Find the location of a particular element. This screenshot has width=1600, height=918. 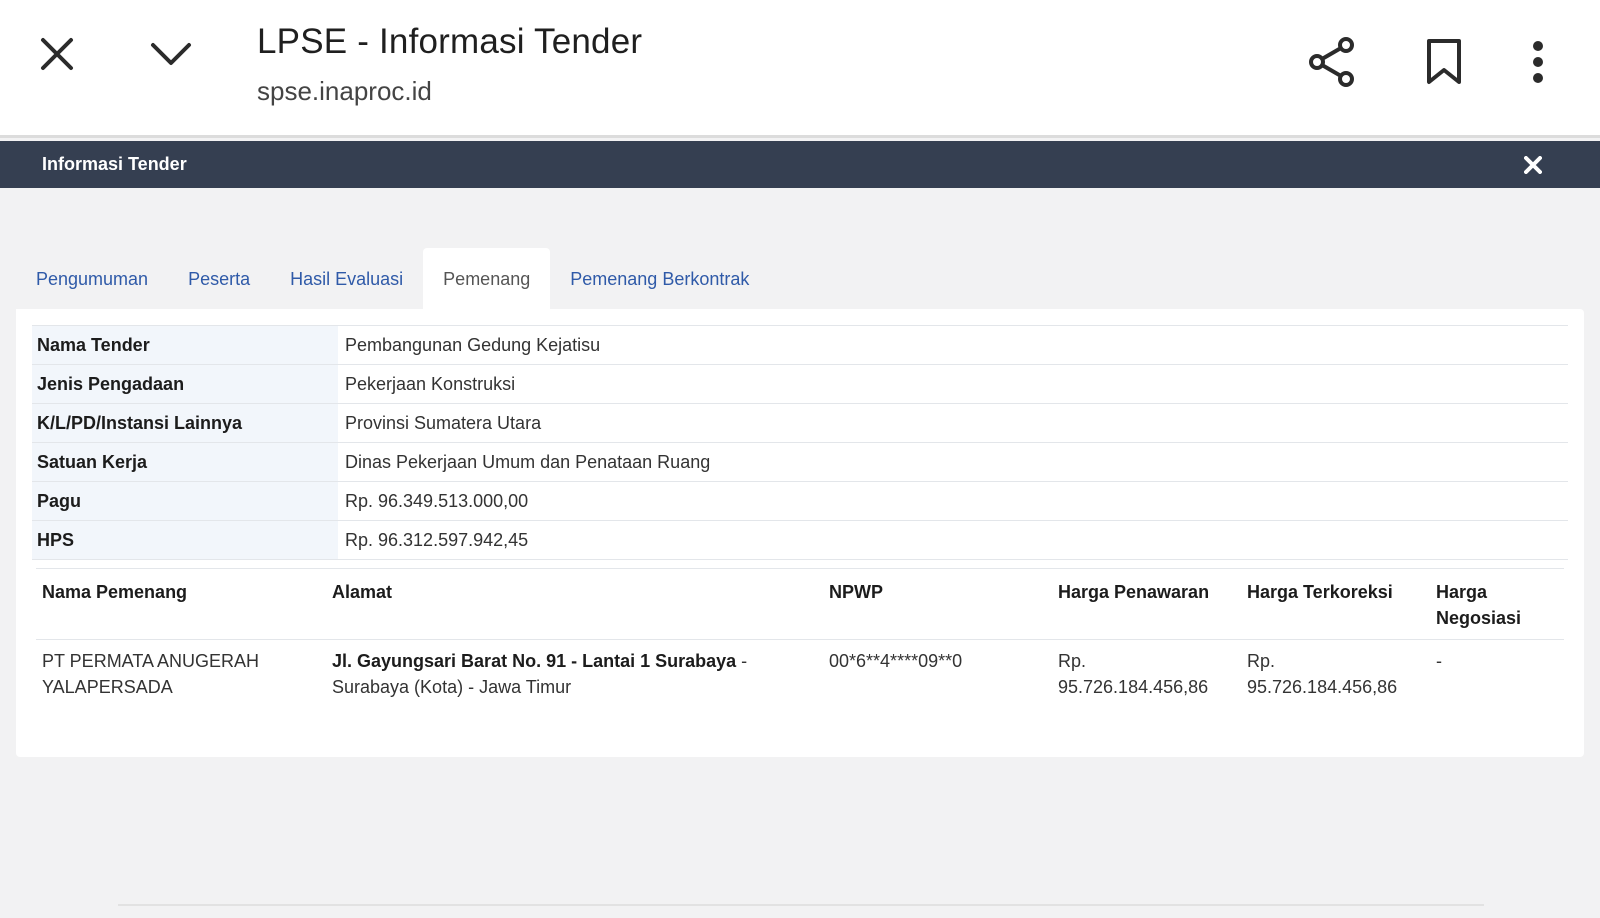

info-label: K/L/PD/Instansi Lainnya is located at coordinates (185, 423).